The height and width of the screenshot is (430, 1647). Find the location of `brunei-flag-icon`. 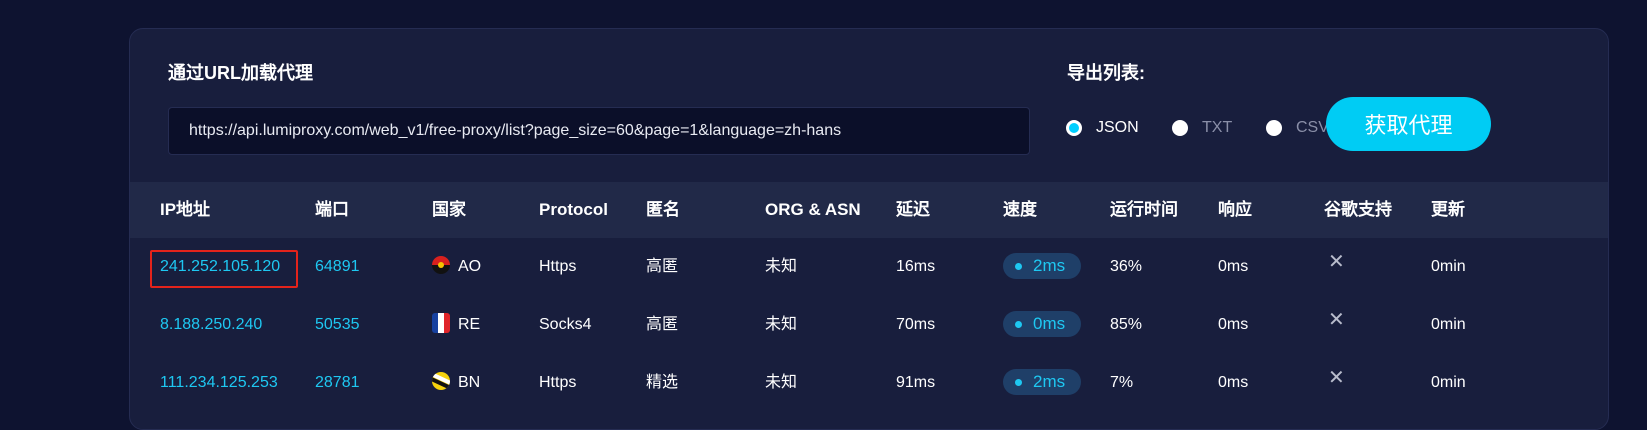

brunei-flag-icon is located at coordinates (441, 381).